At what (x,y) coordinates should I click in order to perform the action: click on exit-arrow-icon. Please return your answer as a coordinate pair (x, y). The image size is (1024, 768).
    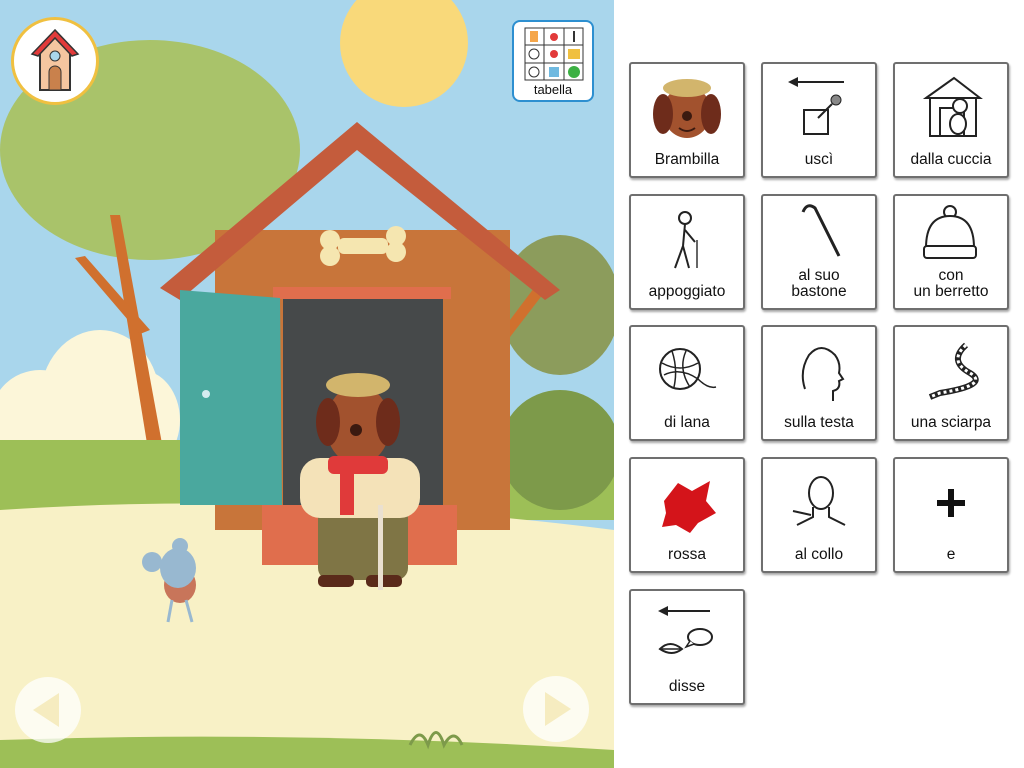
    Looking at the image, I should click on (816, 106).